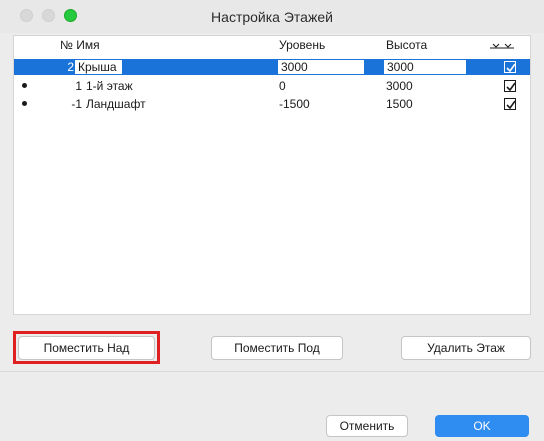 The image size is (544, 441). What do you see at coordinates (502, 45) in the screenshot?
I see `show-in-3d-column-icon` at bounding box center [502, 45].